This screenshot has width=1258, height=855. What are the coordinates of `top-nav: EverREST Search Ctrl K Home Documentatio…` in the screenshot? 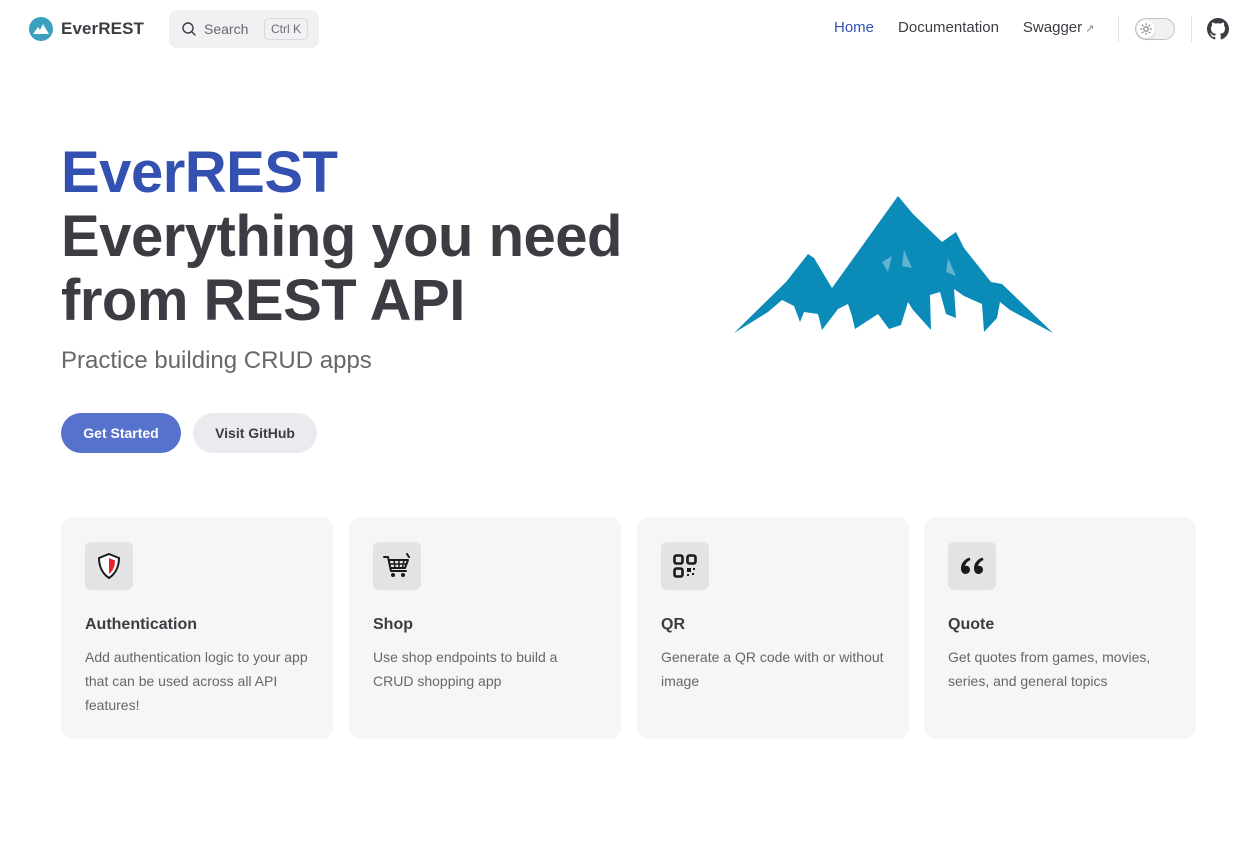 It's located at (629, 29).